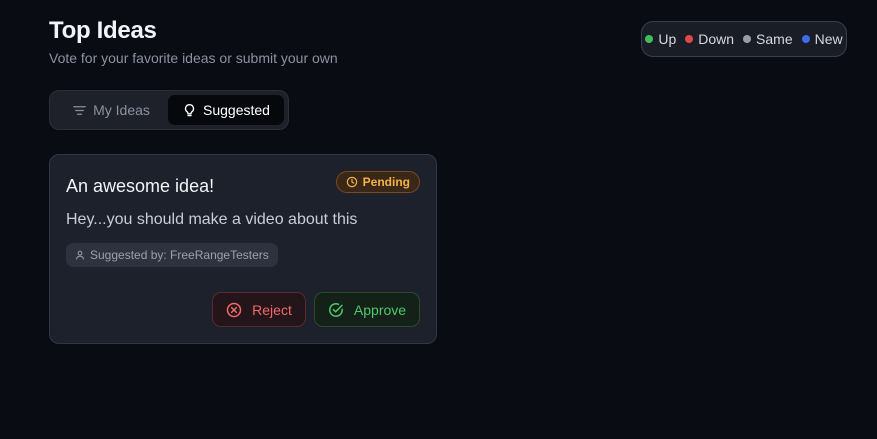 Image resolution: width=877 pixels, height=439 pixels. What do you see at coordinates (828, 39) in the screenshot?
I see `legend-label: New` at bounding box center [828, 39].